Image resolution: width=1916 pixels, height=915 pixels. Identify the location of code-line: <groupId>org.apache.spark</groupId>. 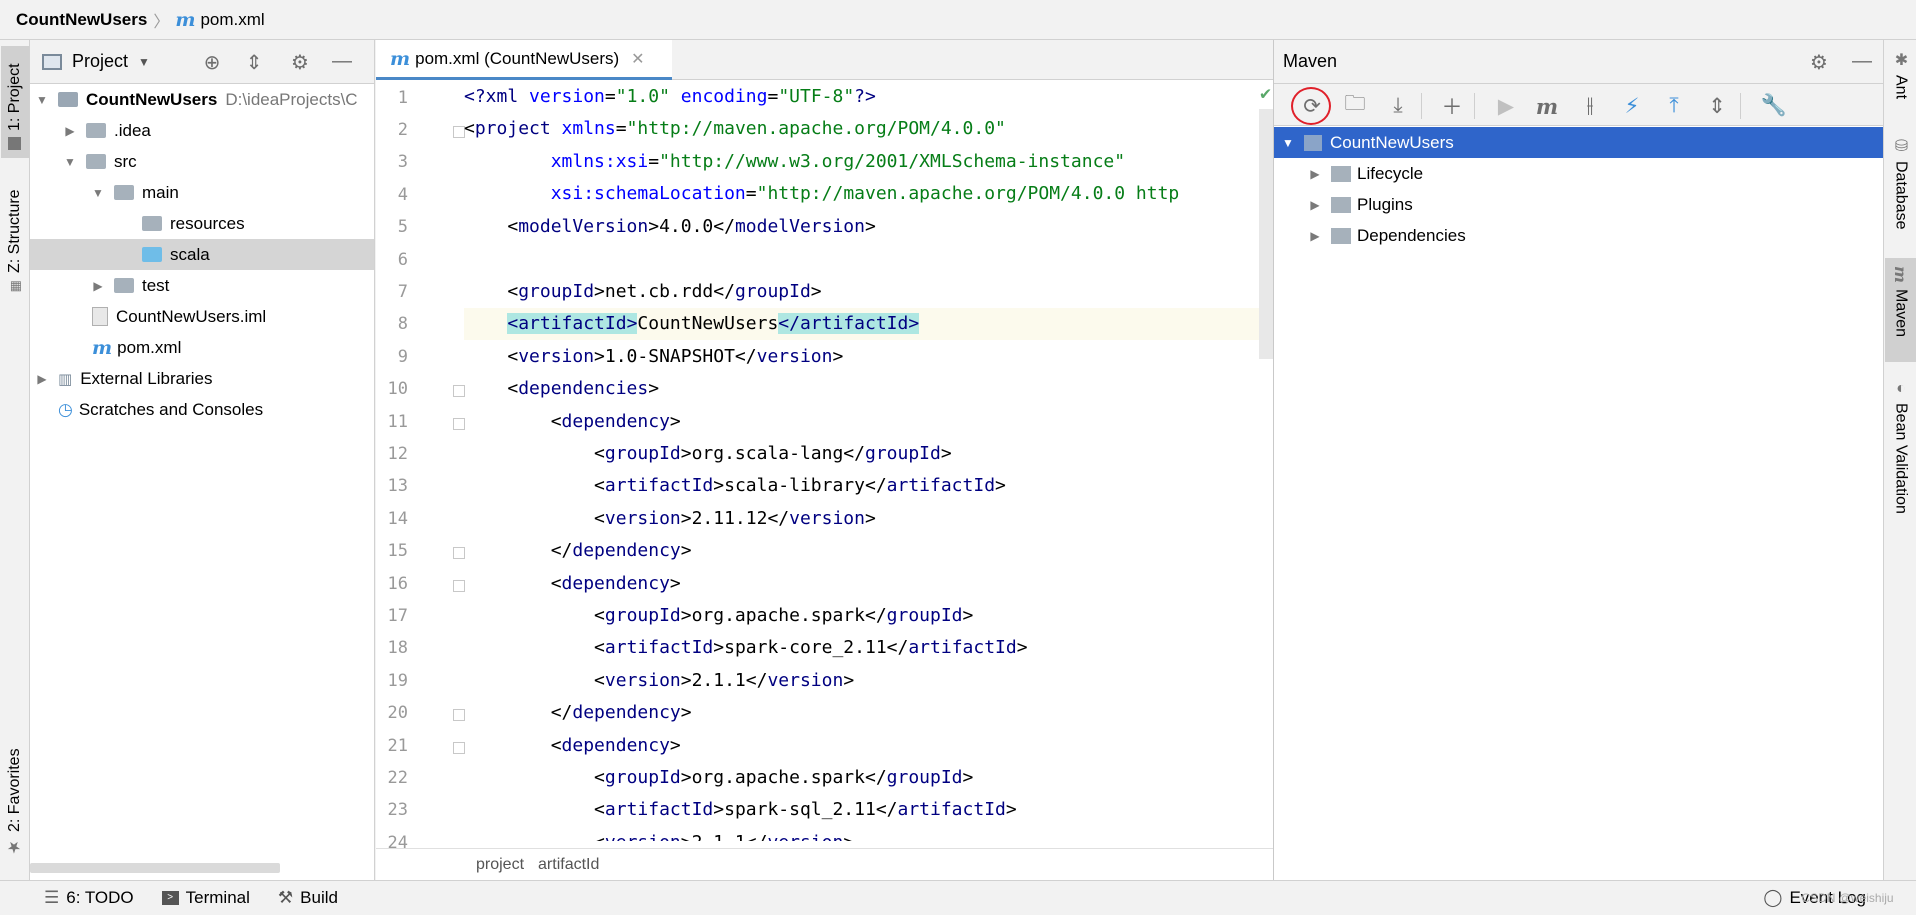
(868, 778).